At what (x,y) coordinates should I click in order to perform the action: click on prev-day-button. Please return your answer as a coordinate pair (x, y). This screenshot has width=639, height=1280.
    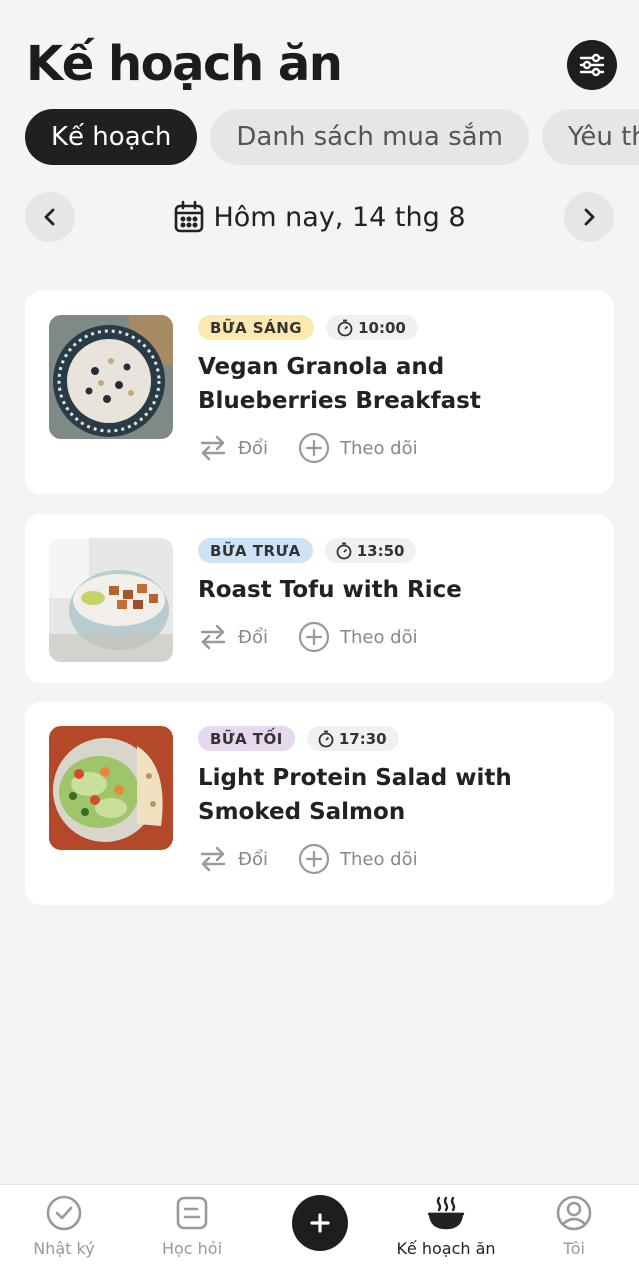
    Looking at the image, I should click on (50, 217).